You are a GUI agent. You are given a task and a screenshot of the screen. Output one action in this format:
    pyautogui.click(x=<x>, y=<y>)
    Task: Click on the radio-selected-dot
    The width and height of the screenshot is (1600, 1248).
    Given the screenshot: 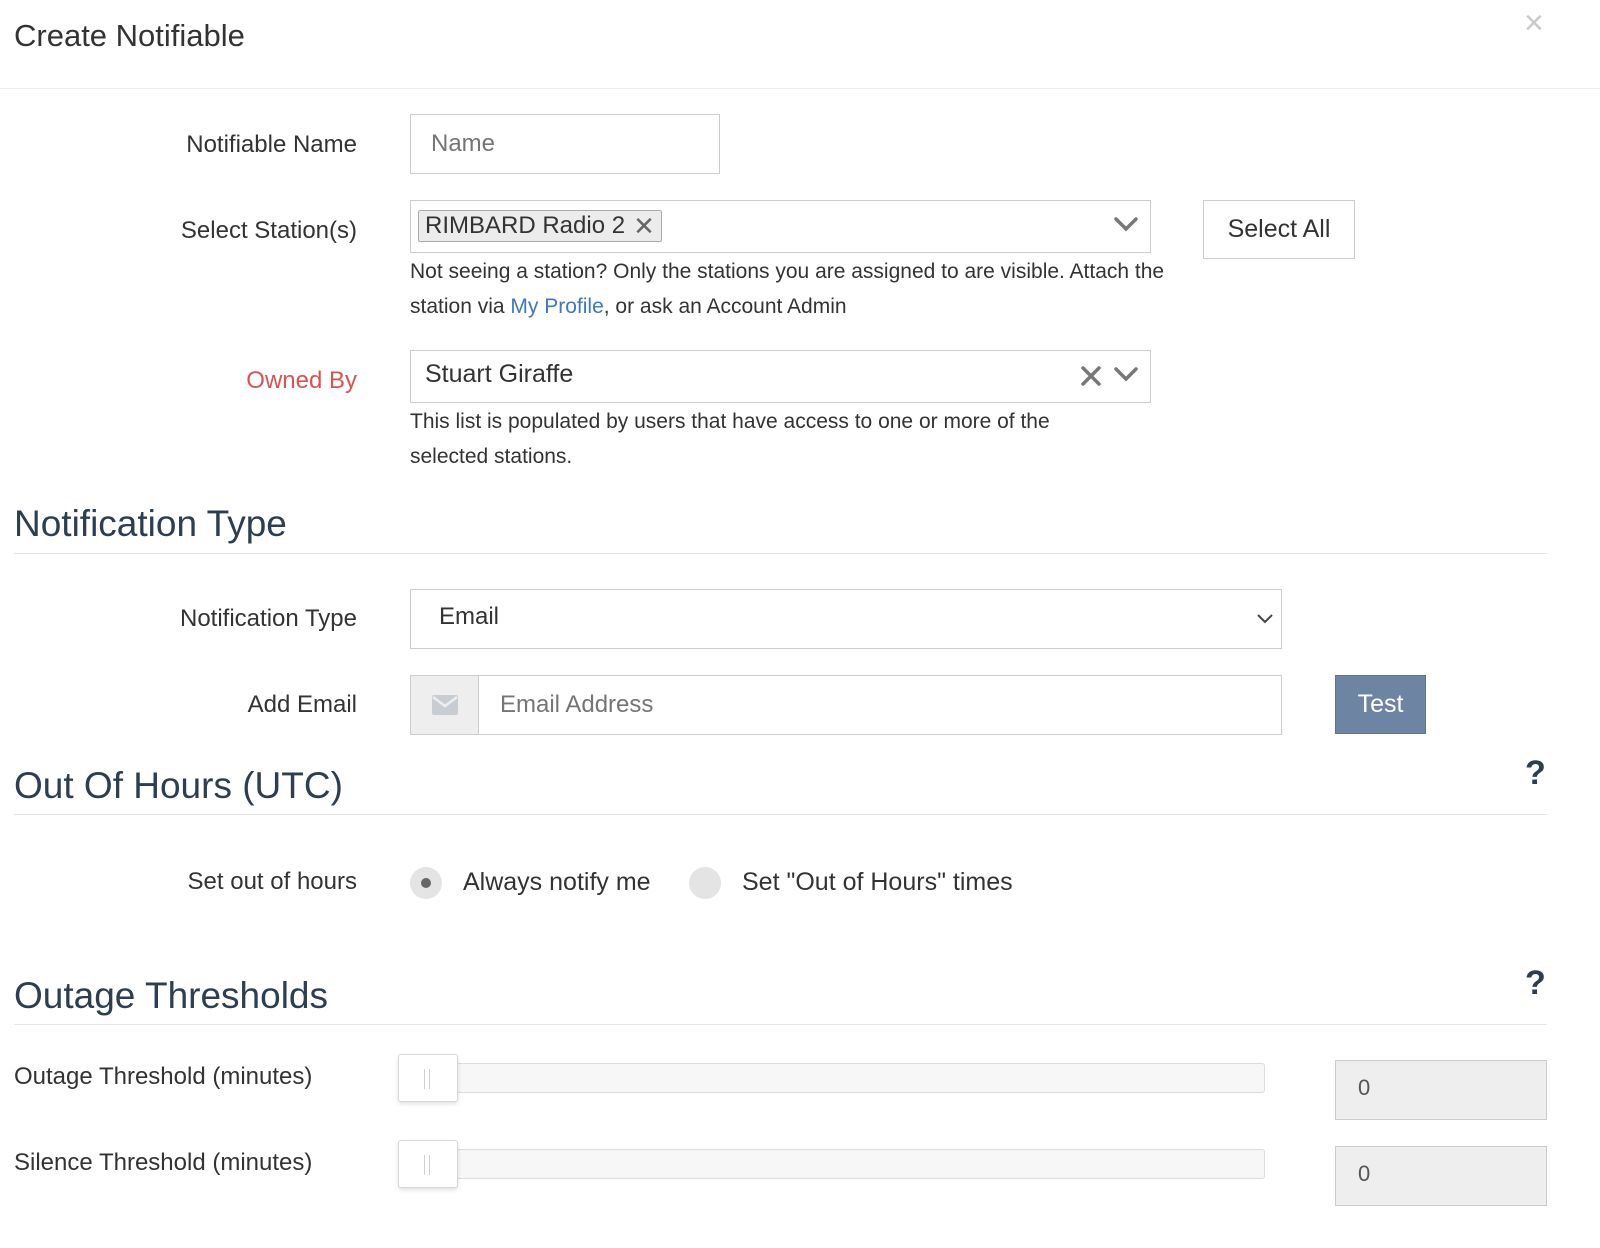 What is the action you would take?
    pyautogui.click(x=426, y=883)
    